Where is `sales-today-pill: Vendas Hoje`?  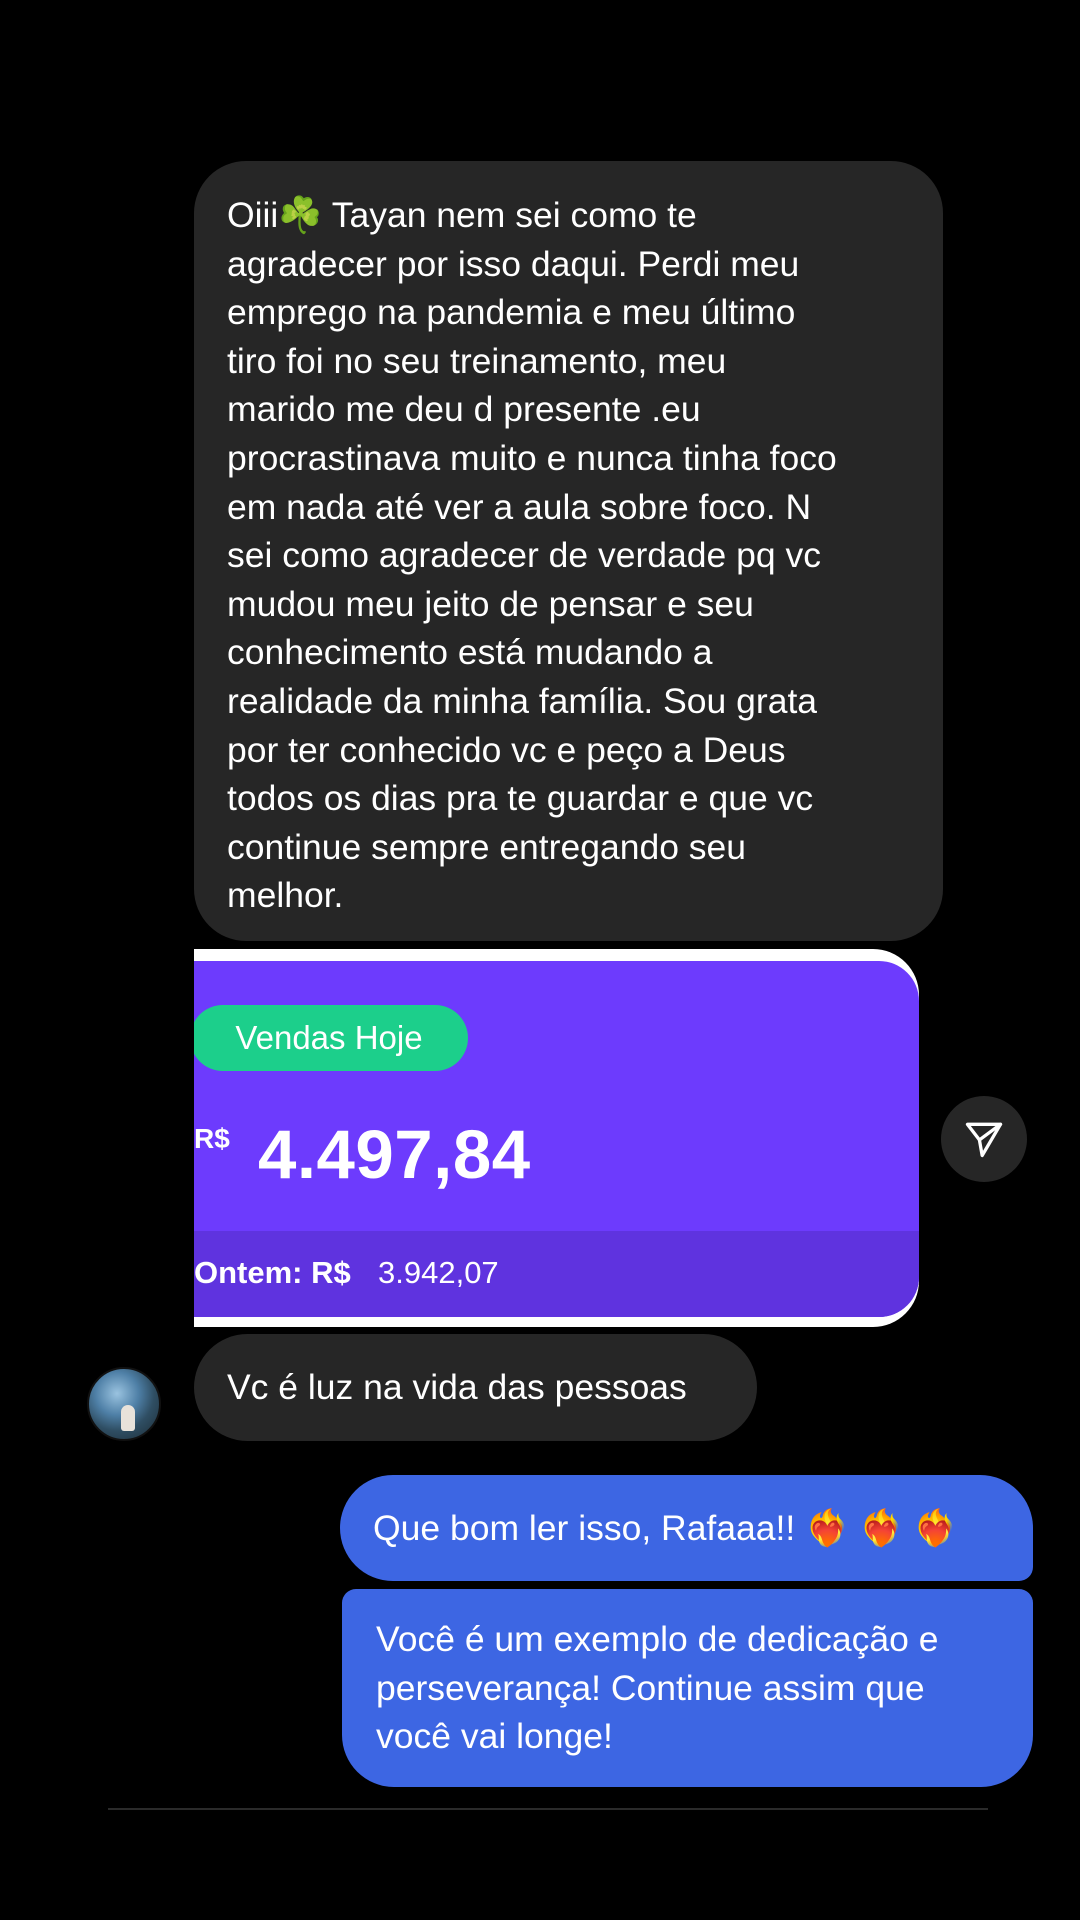
sales-today-pill: Vendas Hoje is located at coordinates (331, 1038).